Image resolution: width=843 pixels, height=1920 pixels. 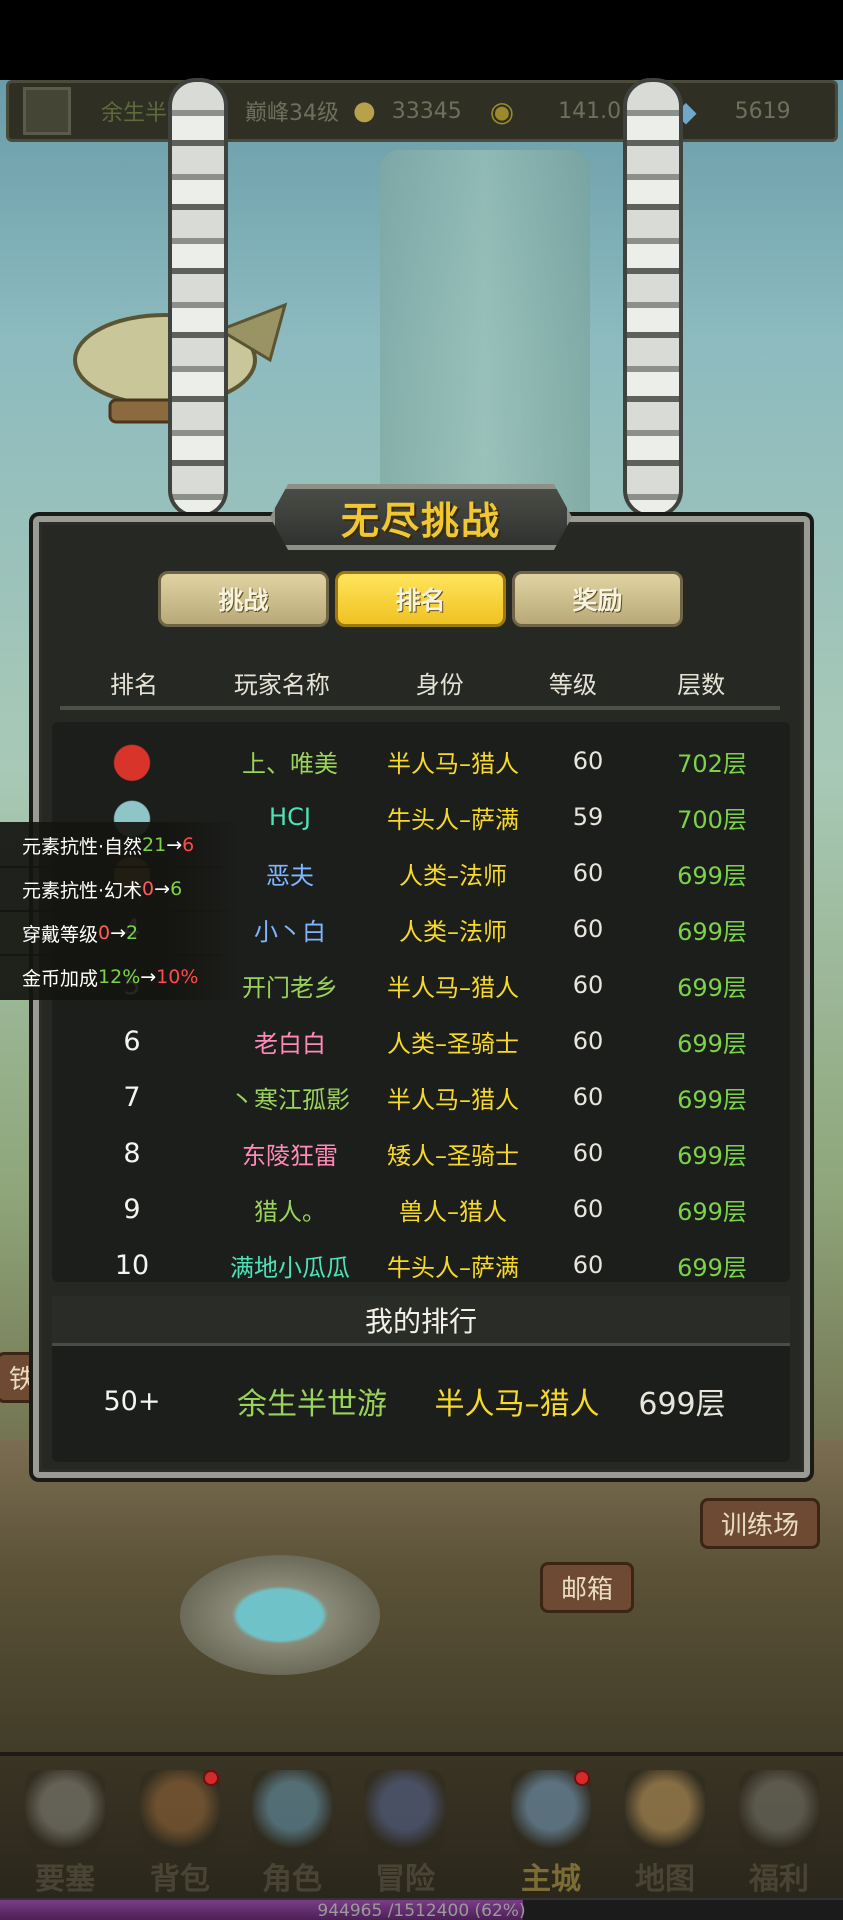 I want to click on right-chain, so click(x=653, y=298).